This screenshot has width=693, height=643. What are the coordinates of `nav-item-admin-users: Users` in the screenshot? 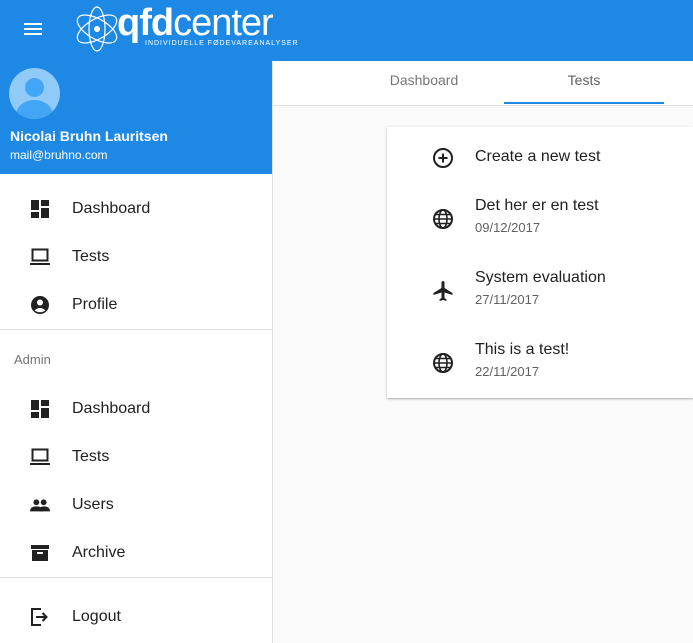 It's located at (136, 505).